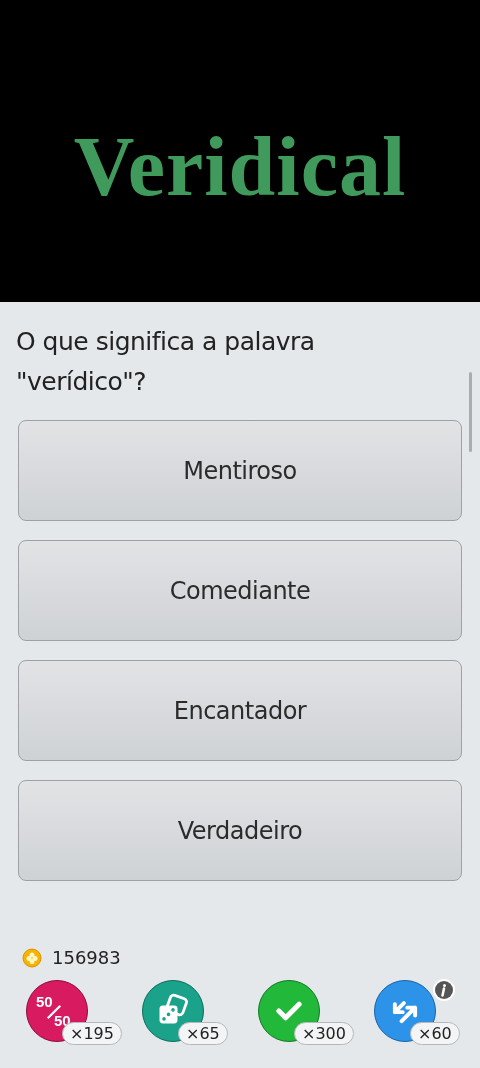 The image size is (480, 1068). Describe the element at coordinates (240, 470) in the screenshot. I see `answer-button: Mentiroso` at that location.